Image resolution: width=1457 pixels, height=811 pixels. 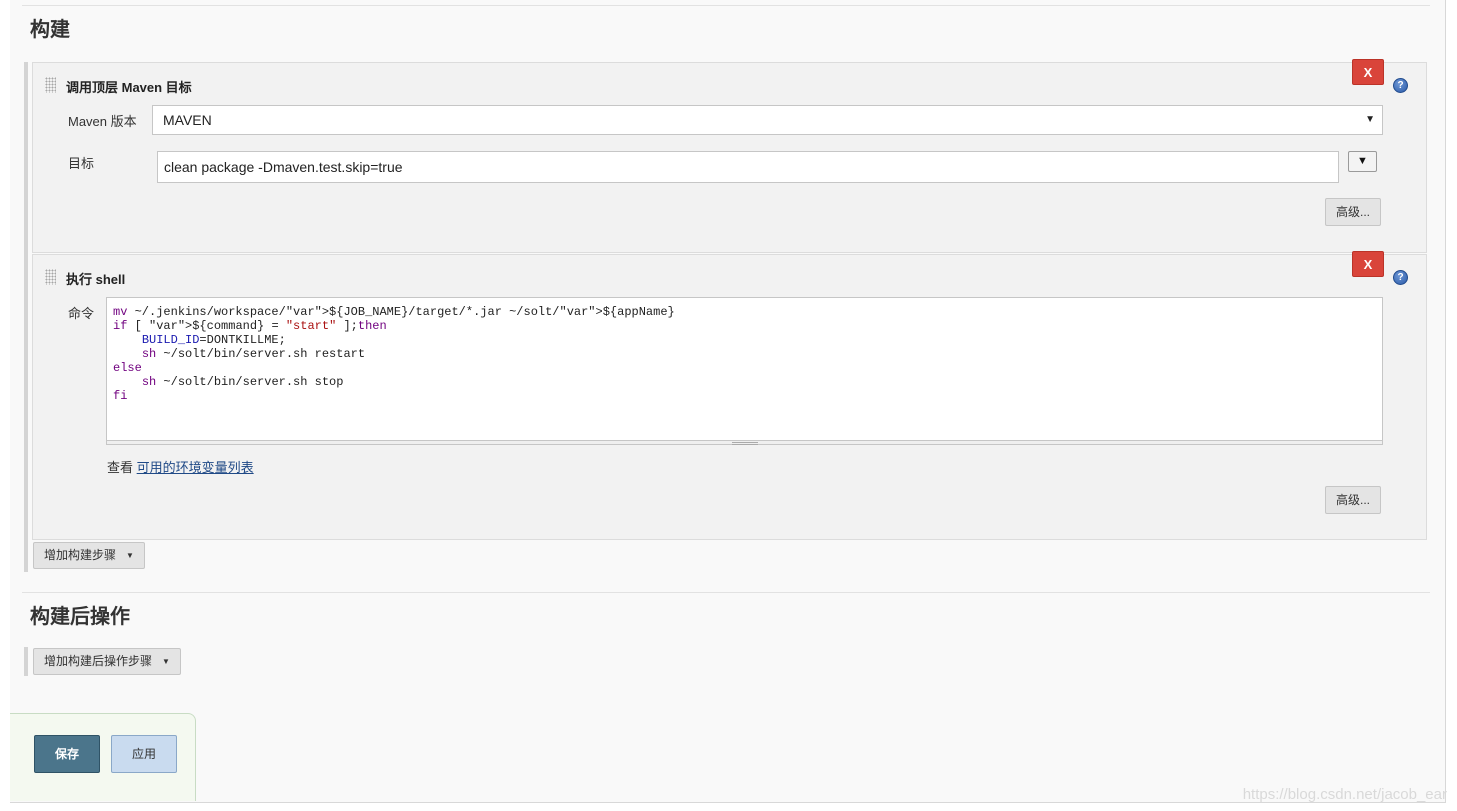 I want to click on add-post-build-step-button: 增加构建后操作步骤 ▼, so click(x=107, y=661).